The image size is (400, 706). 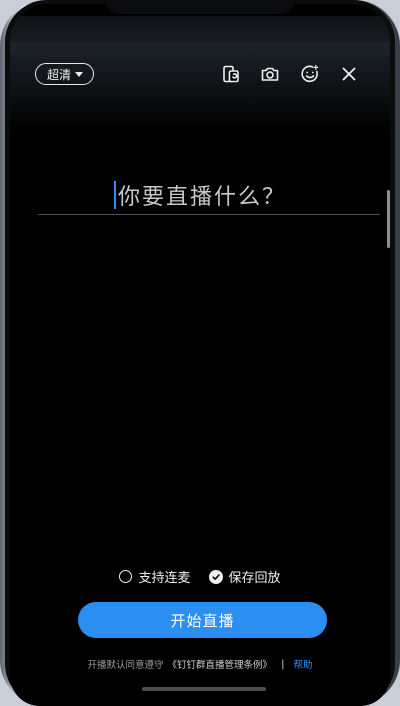 What do you see at coordinates (125, 665) in the screenshot?
I see `agreement-text: 开播默认同意遵守` at bounding box center [125, 665].